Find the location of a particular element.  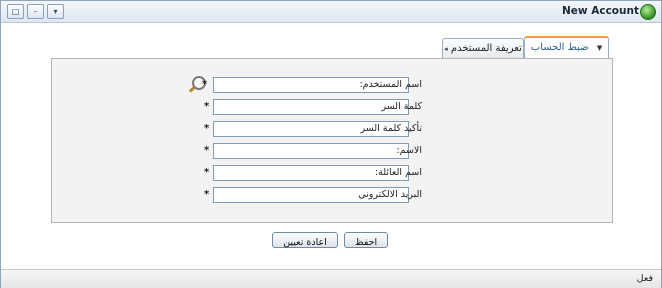

tab-label: تعريفة المستخدم is located at coordinates (486, 48).